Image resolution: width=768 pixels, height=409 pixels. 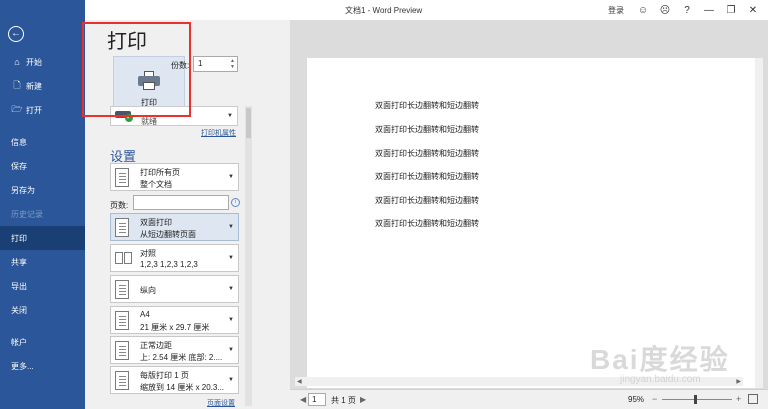 I want to click on title-bar: 文档1 - Word Preview 登录 ☺ ☹ ? — ❐ ✕, so click(x=426, y=10).